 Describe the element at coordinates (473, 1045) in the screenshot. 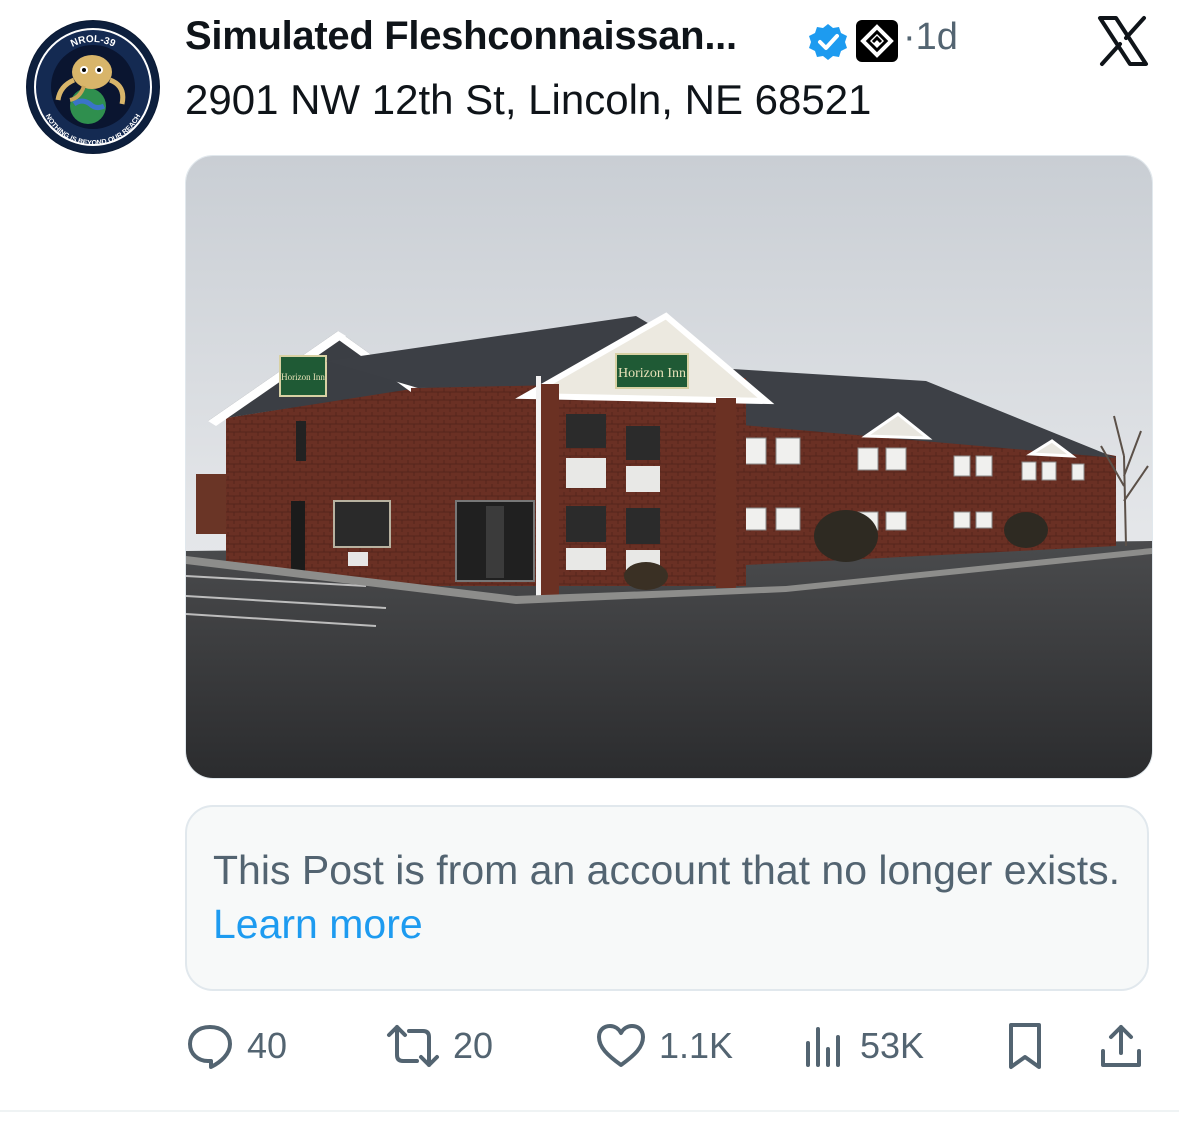

I see `repost-count: 20` at that location.